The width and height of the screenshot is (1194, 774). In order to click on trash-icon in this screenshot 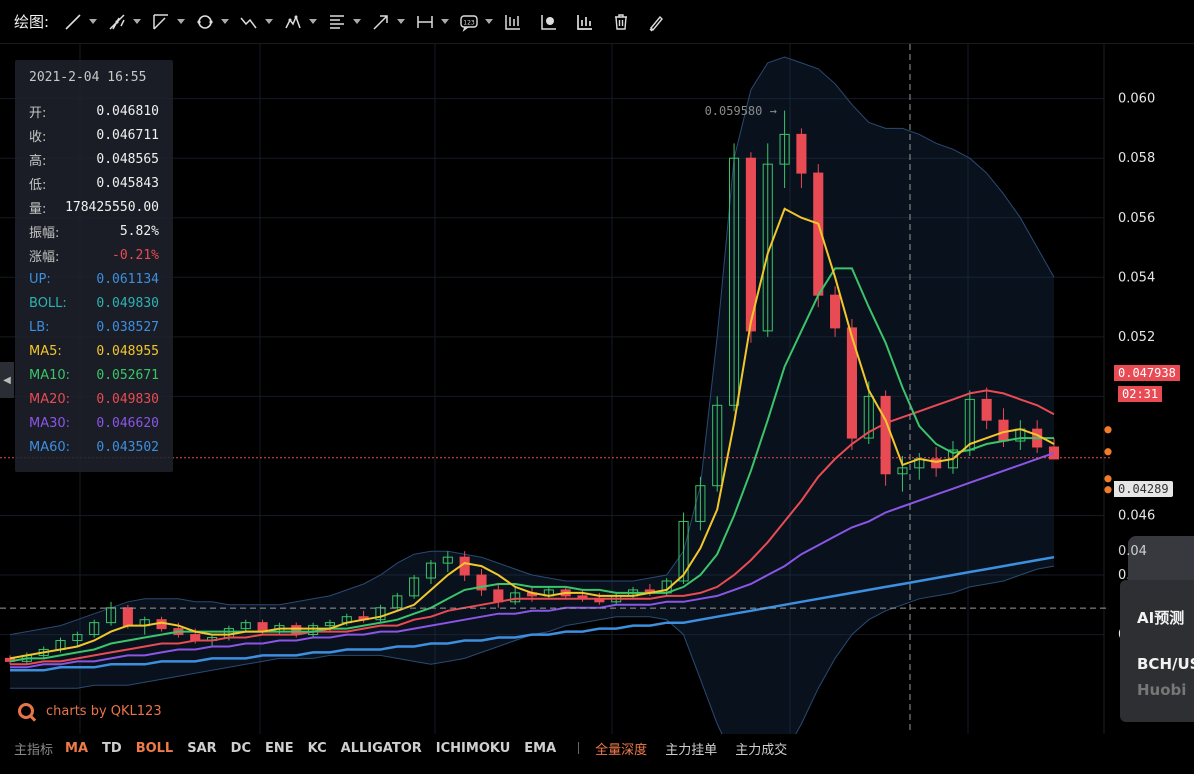, I will do `click(621, 21)`.